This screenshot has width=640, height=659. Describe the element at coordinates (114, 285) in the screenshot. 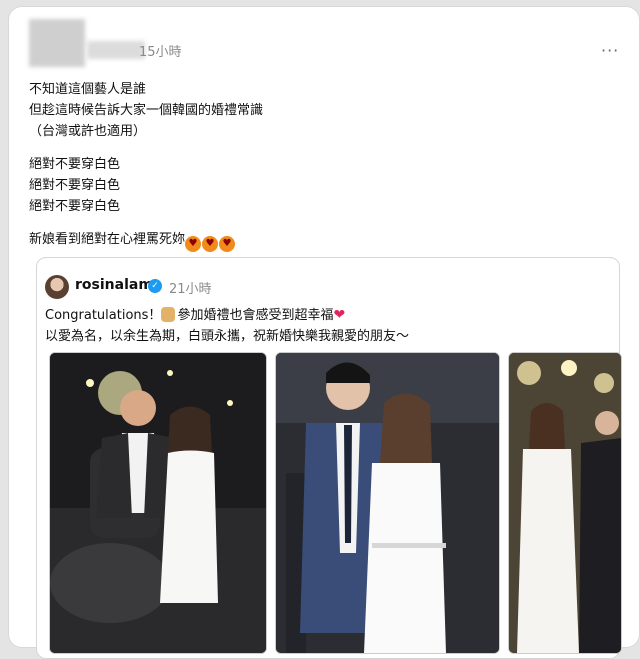

I see `quoted-username: rosinalam` at that location.